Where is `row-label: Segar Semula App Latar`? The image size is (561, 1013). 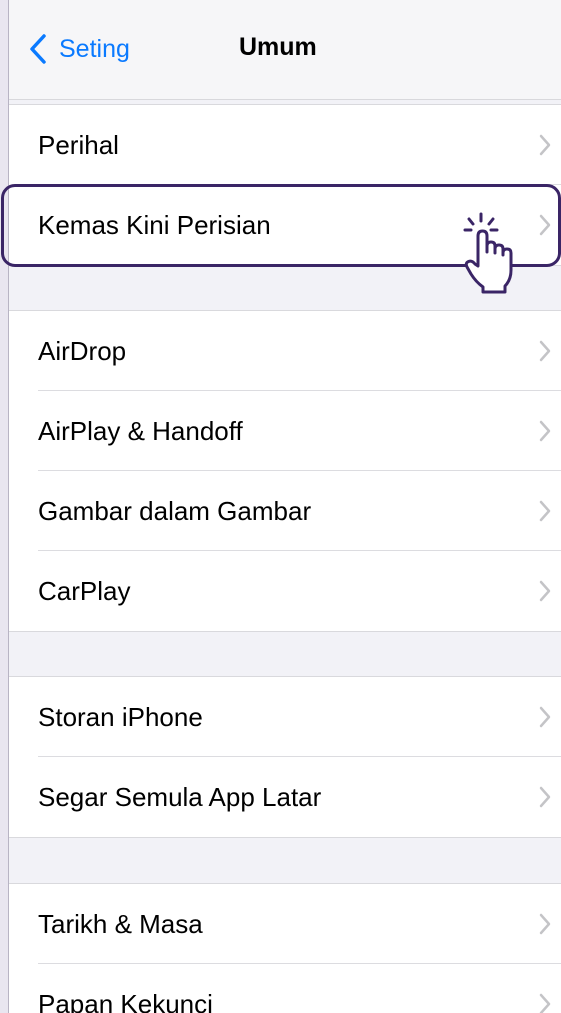
row-label: Segar Semula App Latar is located at coordinates (180, 797).